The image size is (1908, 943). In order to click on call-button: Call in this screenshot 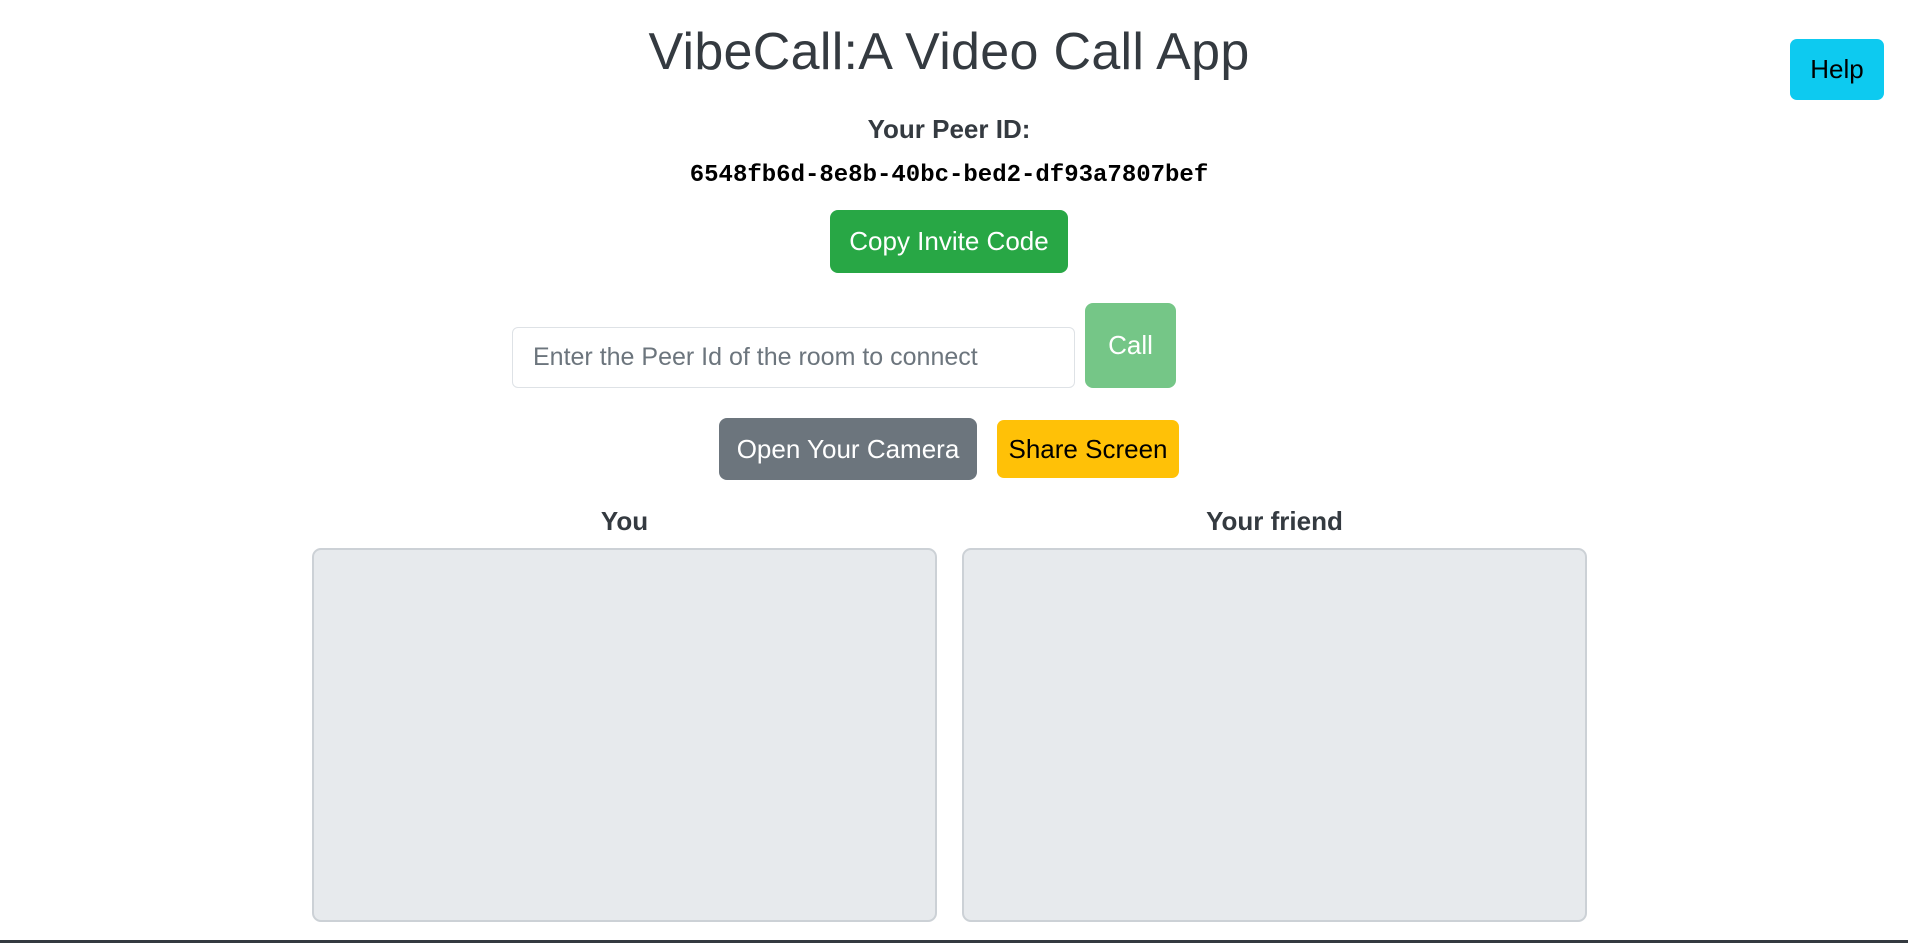, I will do `click(1130, 345)`.